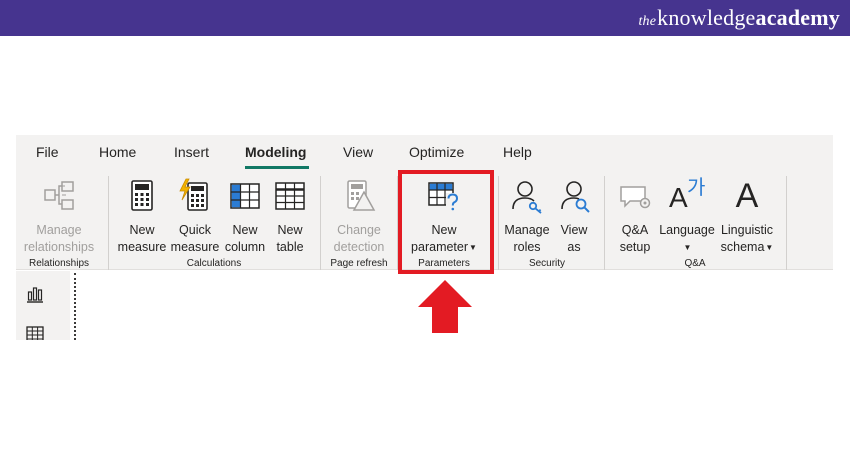 The height and width of the screenshot is (450, 850). I want to click on linguistic-schema-label: Linguistic schema▼, so click(747, 238).